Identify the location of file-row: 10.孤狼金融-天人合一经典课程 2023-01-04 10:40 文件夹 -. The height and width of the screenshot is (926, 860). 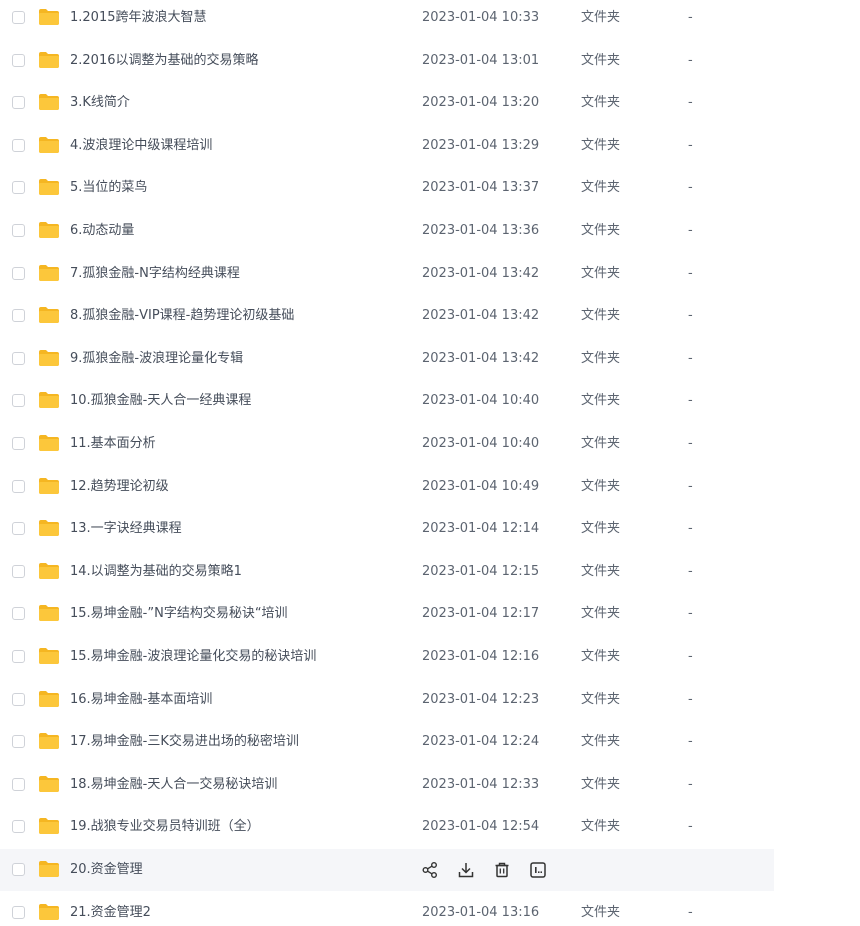
(387, 401).